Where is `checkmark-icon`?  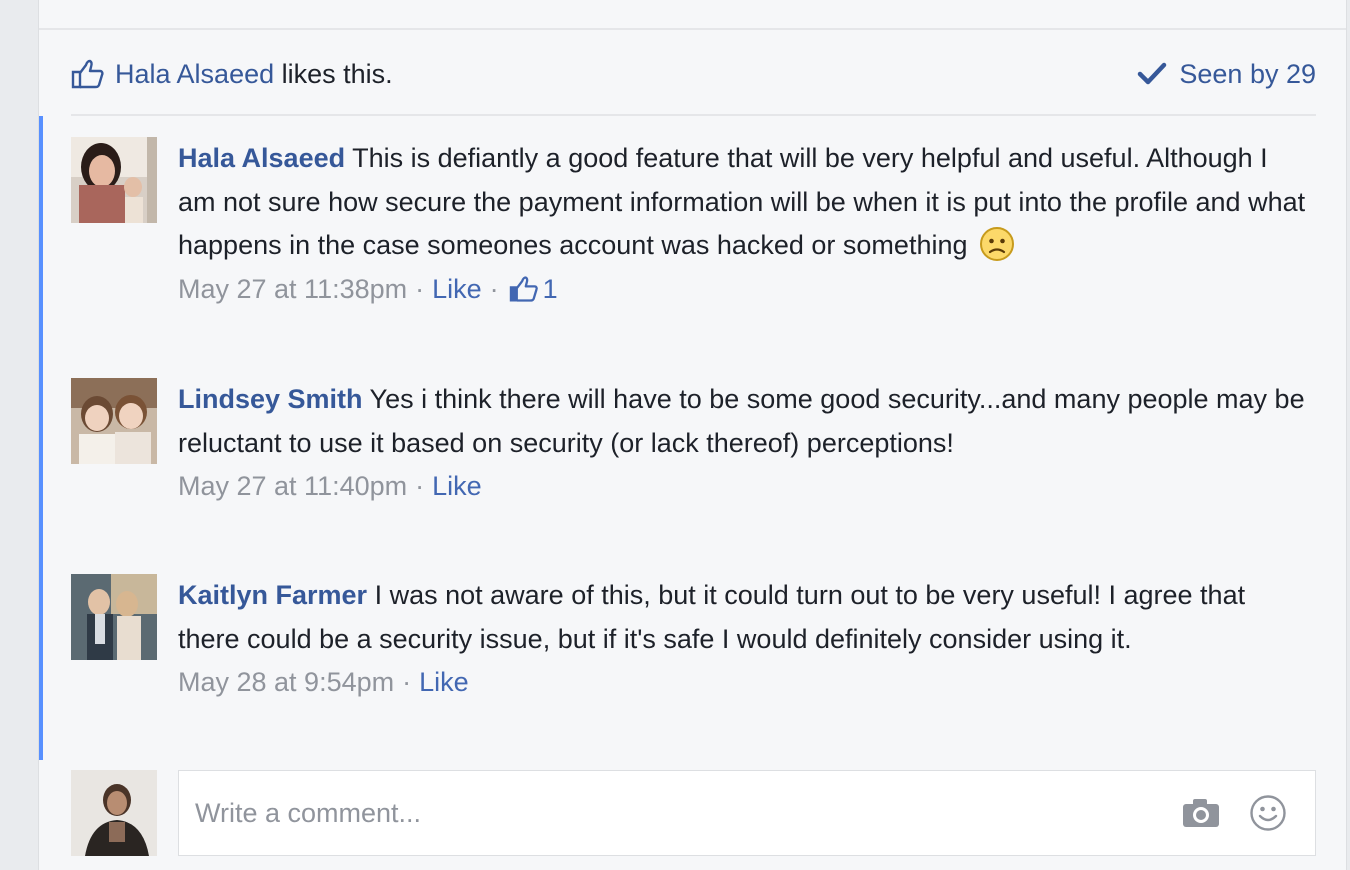 checkmark-icon is located at coordinates (1152, 73).